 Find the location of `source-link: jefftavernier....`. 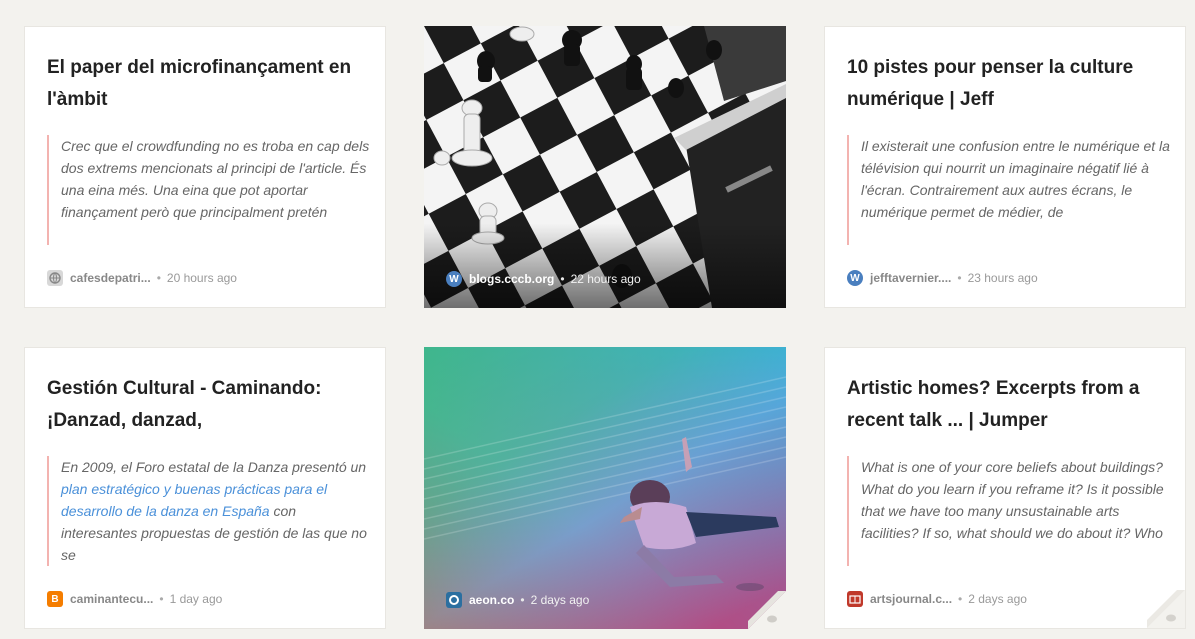

source-link: jefftavernier.... is located at coordinates (910, 278).